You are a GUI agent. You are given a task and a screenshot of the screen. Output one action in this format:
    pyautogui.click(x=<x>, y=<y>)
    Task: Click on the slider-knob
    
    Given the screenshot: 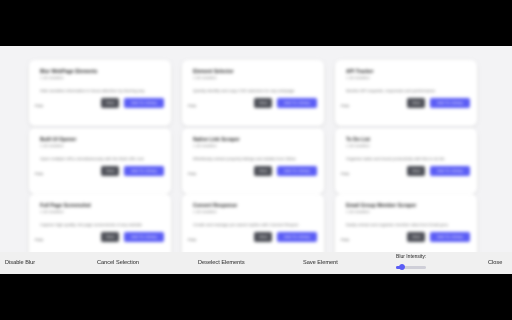 What is the action you would take?
    pyautogui.click(x=402, y=267)
    